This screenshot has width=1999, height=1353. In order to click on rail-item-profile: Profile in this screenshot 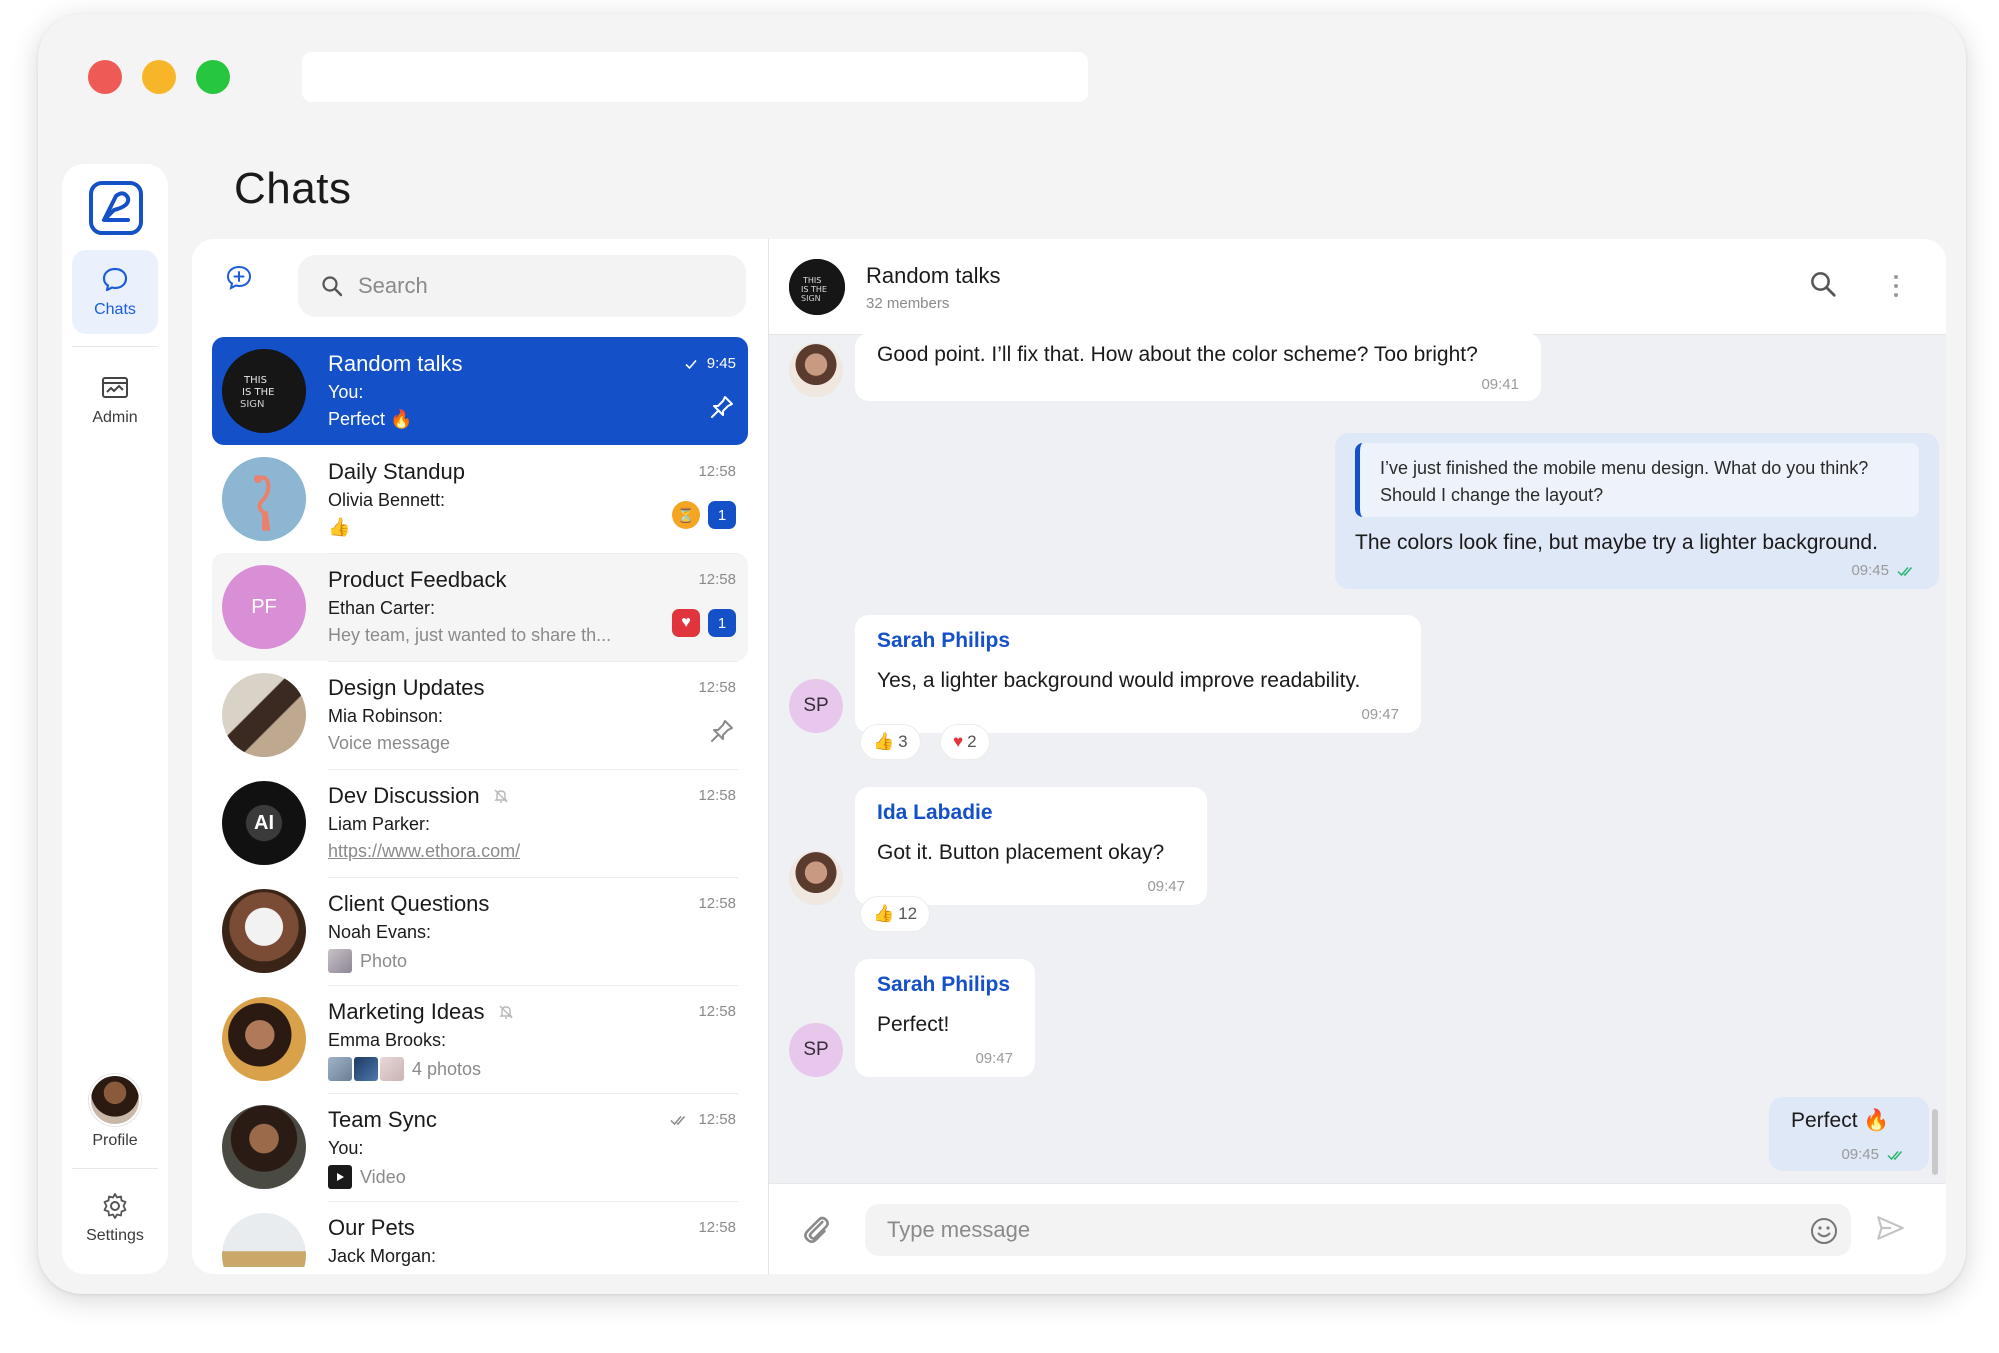, I will do `click(115, 1112)`.